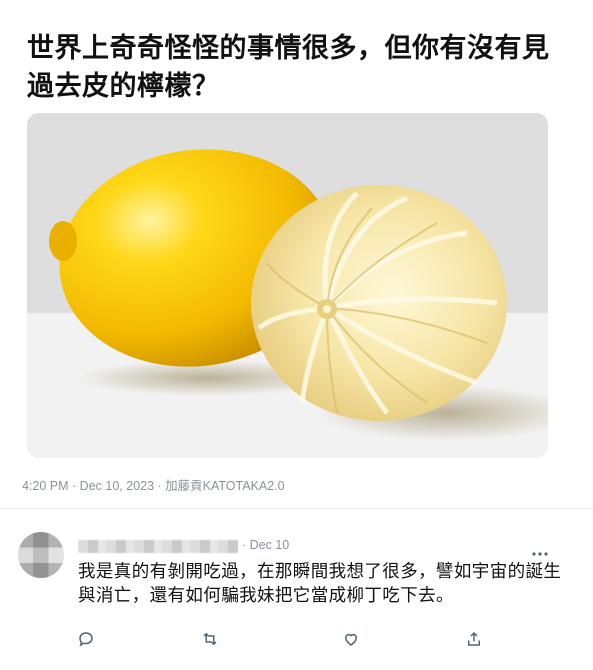  Describe the element at coordinates (210, 639) in the screenshot. I see `retweet-icon` at that location.